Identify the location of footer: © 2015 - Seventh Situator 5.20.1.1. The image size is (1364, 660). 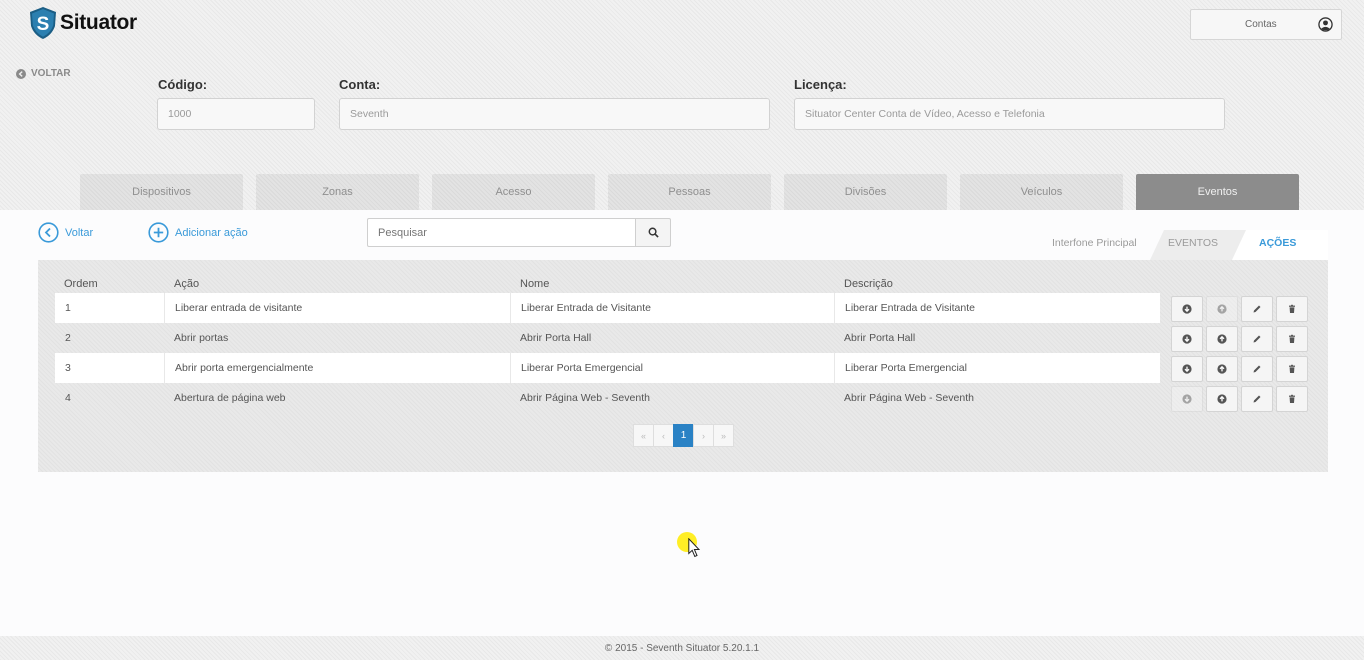
(682, 648).